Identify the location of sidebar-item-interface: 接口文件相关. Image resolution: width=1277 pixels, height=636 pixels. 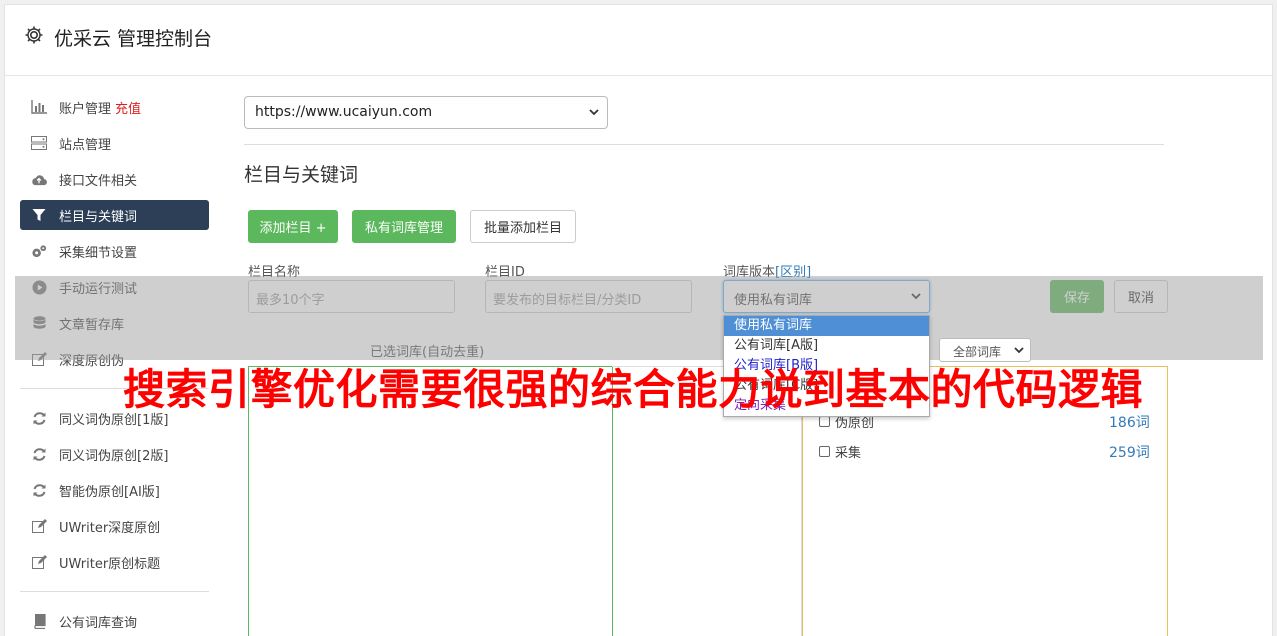
(114, 179).